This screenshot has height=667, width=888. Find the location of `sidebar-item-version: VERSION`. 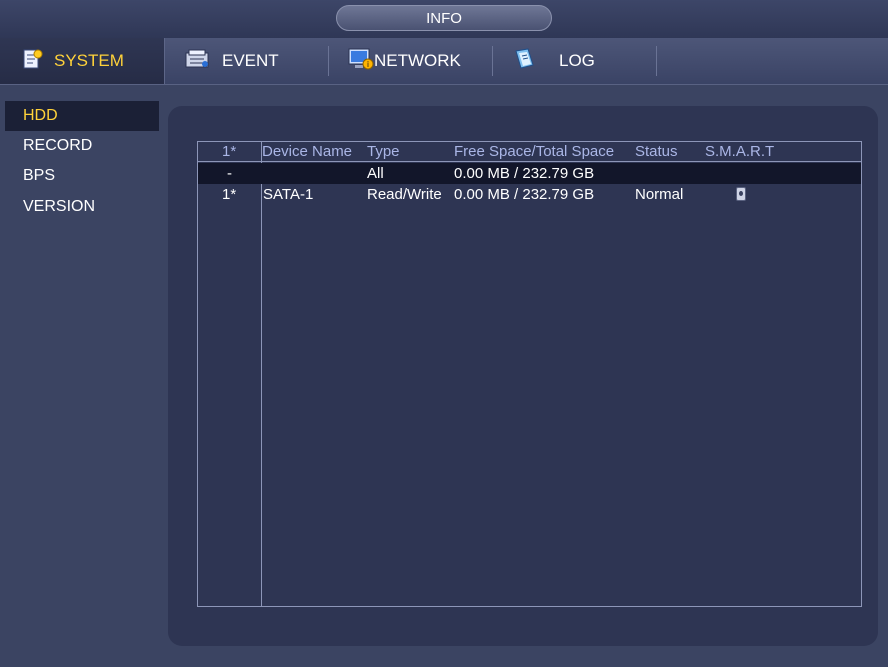

sidebar-item-version: VERSION is located at coordinates (82, 207).